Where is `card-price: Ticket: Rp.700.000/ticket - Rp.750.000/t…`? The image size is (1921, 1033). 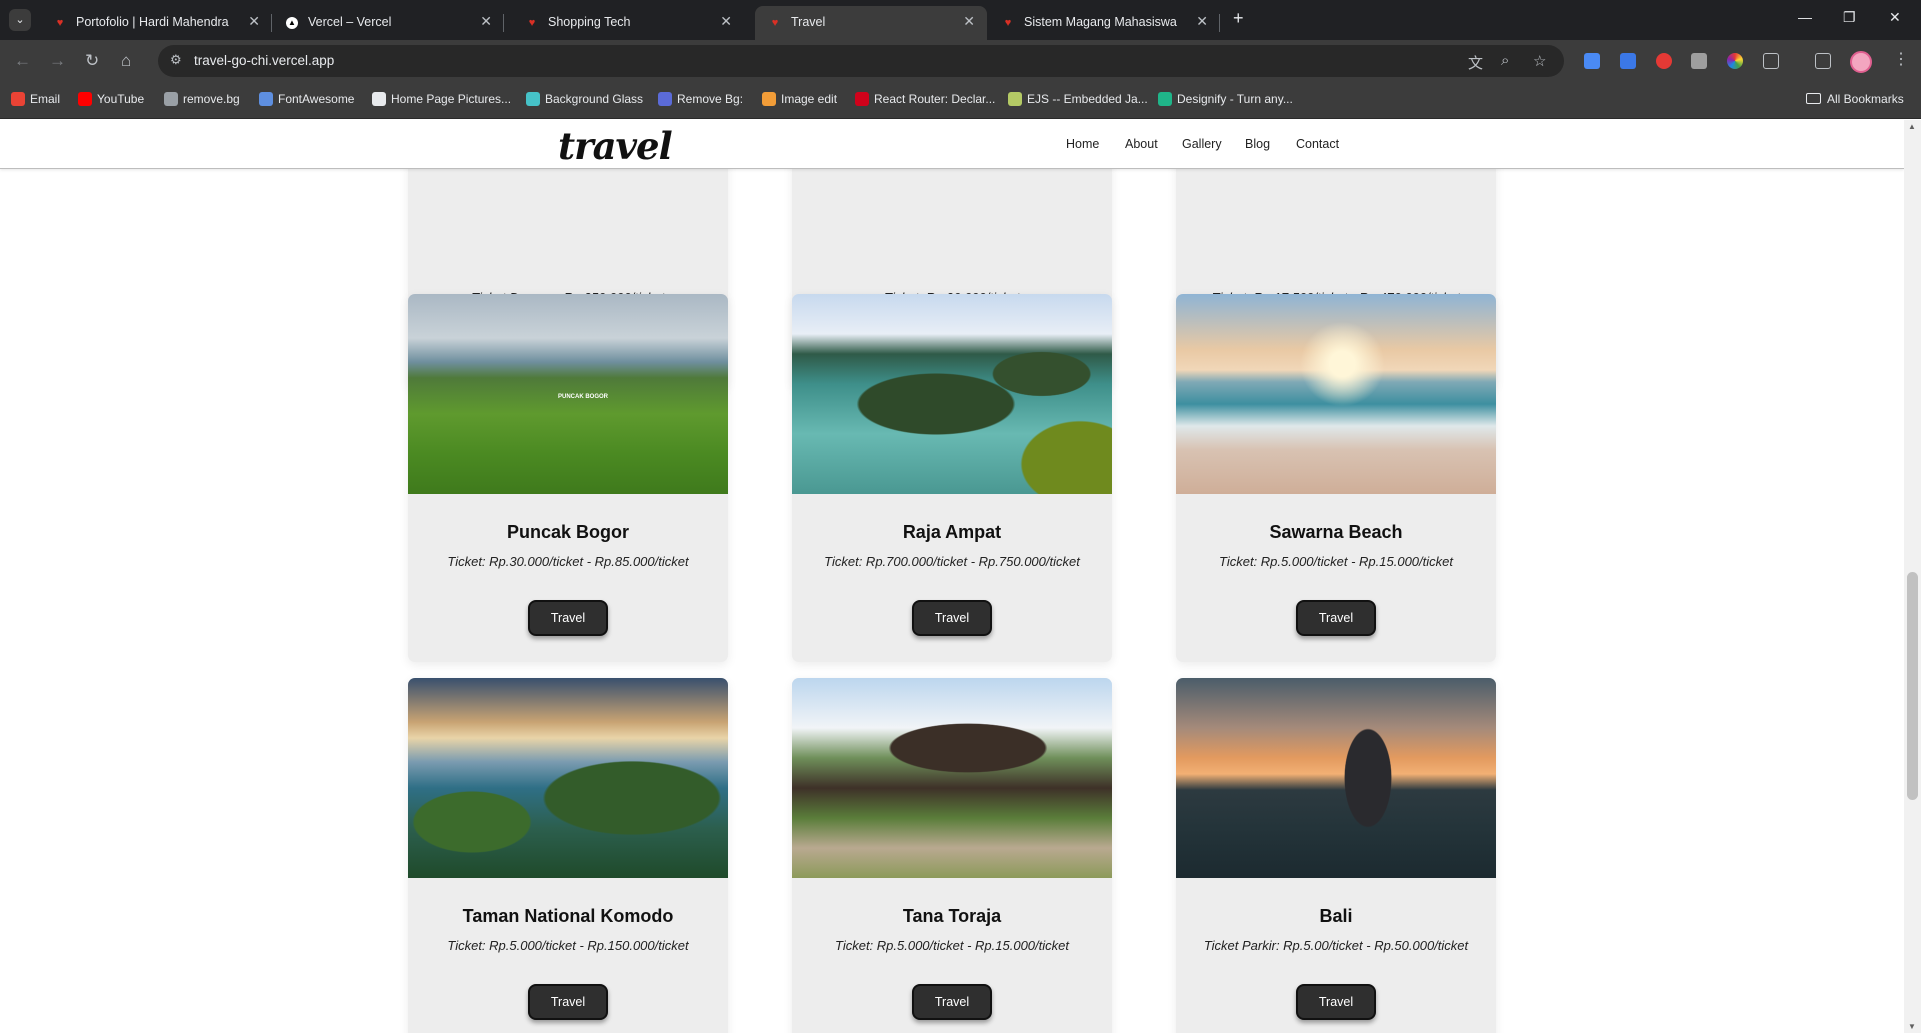 card-price: Ticket: Rp.700.000/ticket - Rp.750.000/t… is located at coordinates (952, 561).